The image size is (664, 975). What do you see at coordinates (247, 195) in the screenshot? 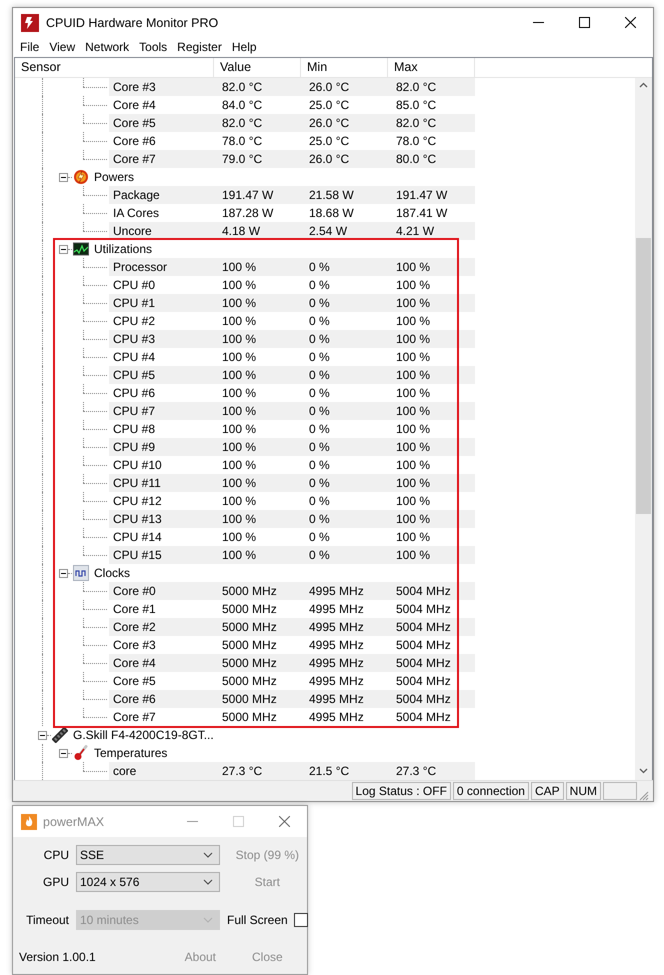
I see `table-cell-text: 191.47 W` at bounding box center [247, 195].